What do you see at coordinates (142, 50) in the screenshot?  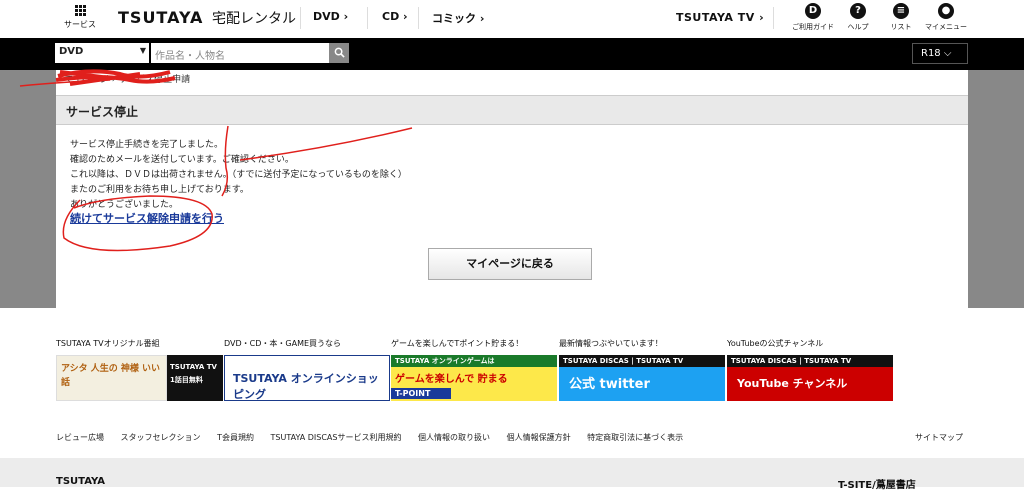 I see `dropdown-arrow-icon: ▼` at bounding box center [142, 50].